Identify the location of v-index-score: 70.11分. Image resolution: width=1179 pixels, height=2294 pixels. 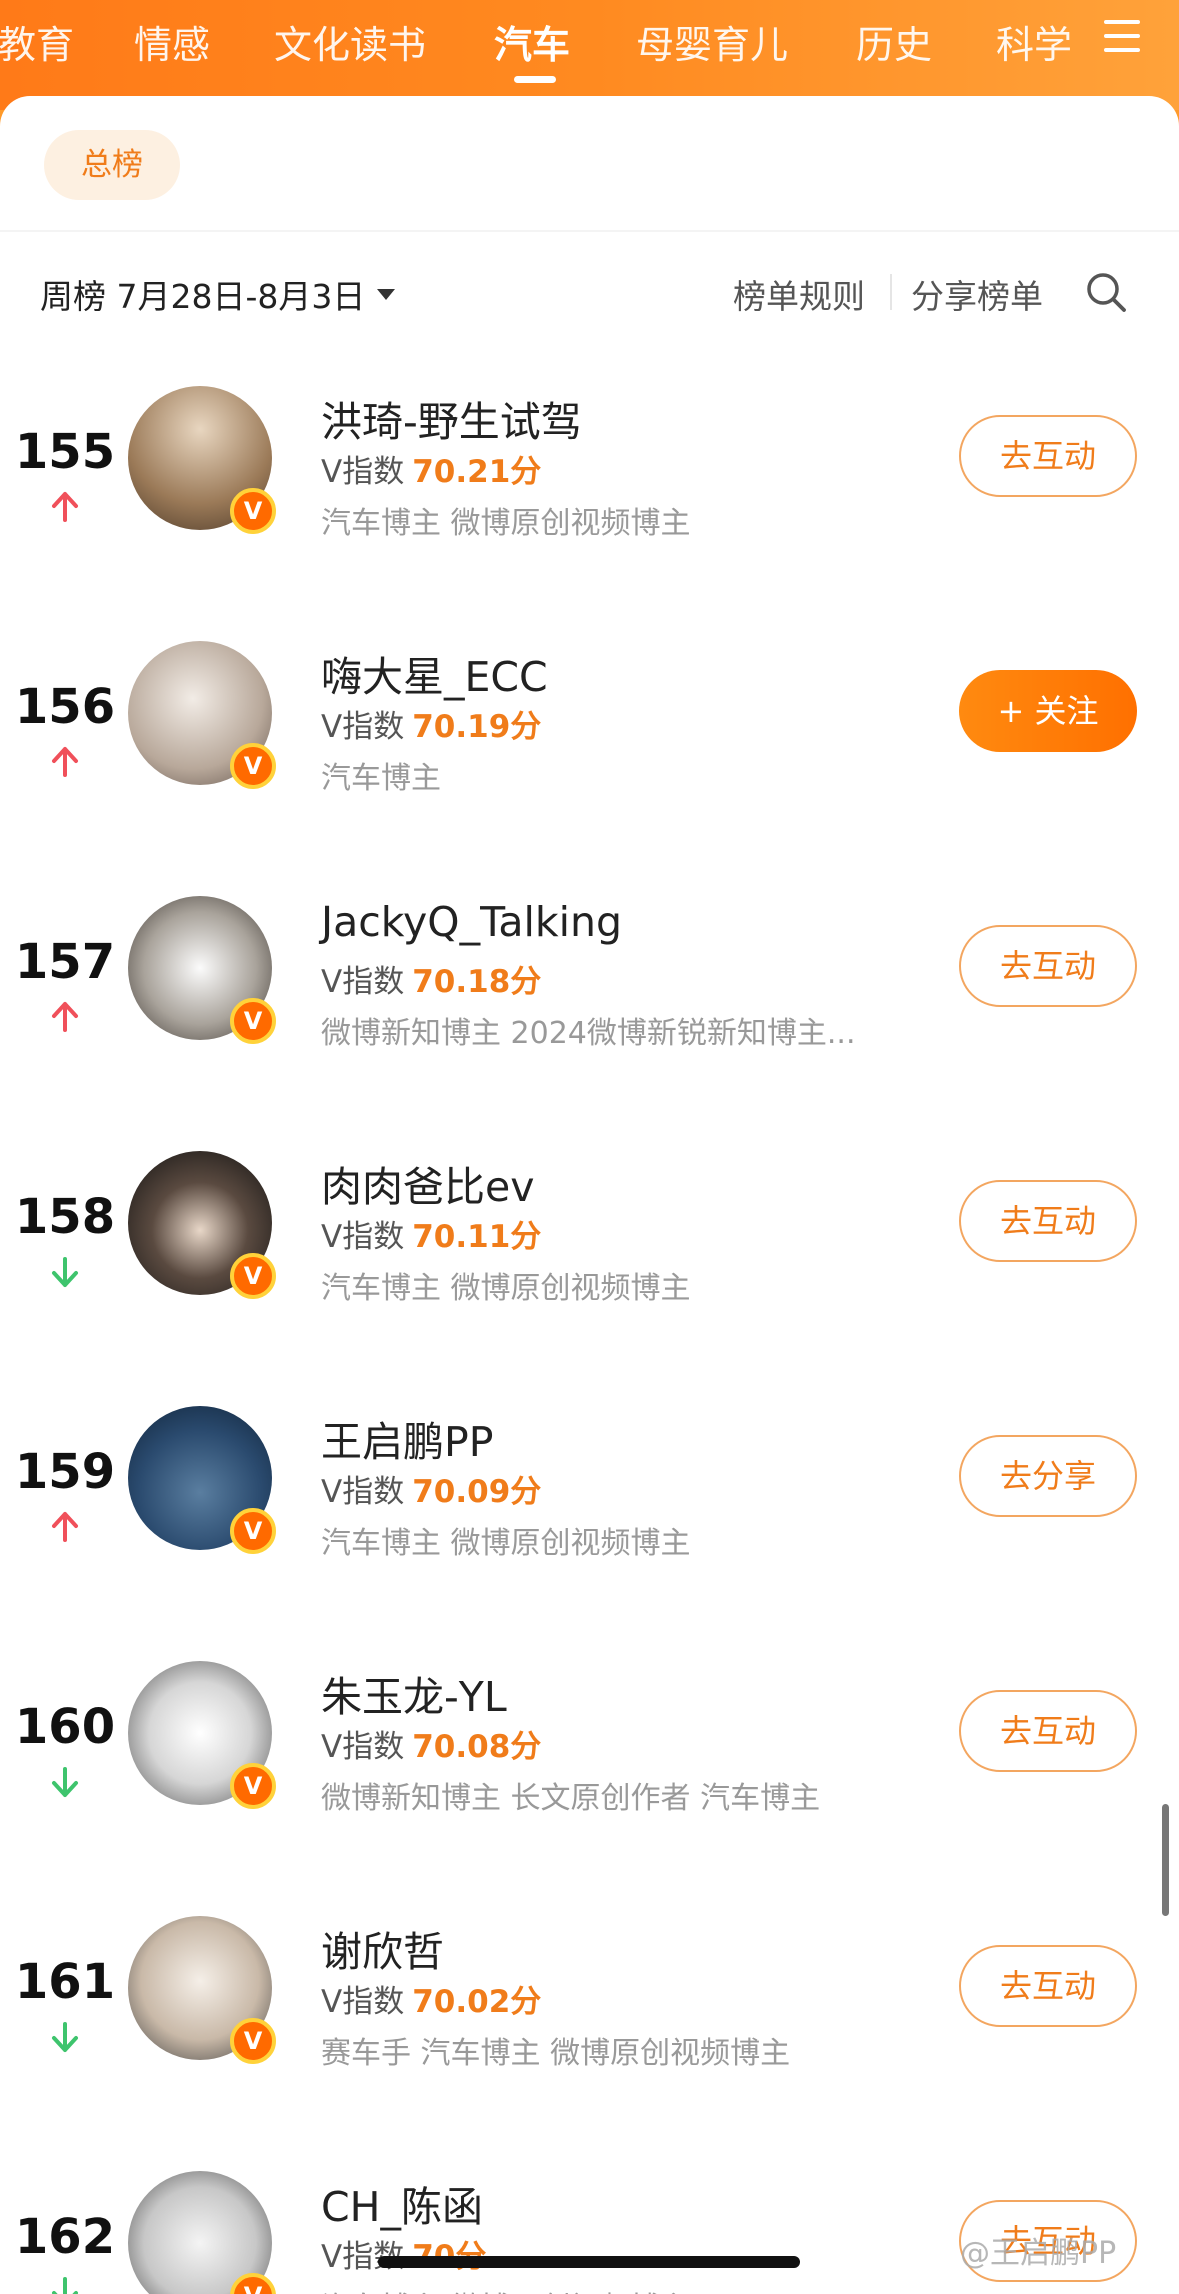
(477, 1237).